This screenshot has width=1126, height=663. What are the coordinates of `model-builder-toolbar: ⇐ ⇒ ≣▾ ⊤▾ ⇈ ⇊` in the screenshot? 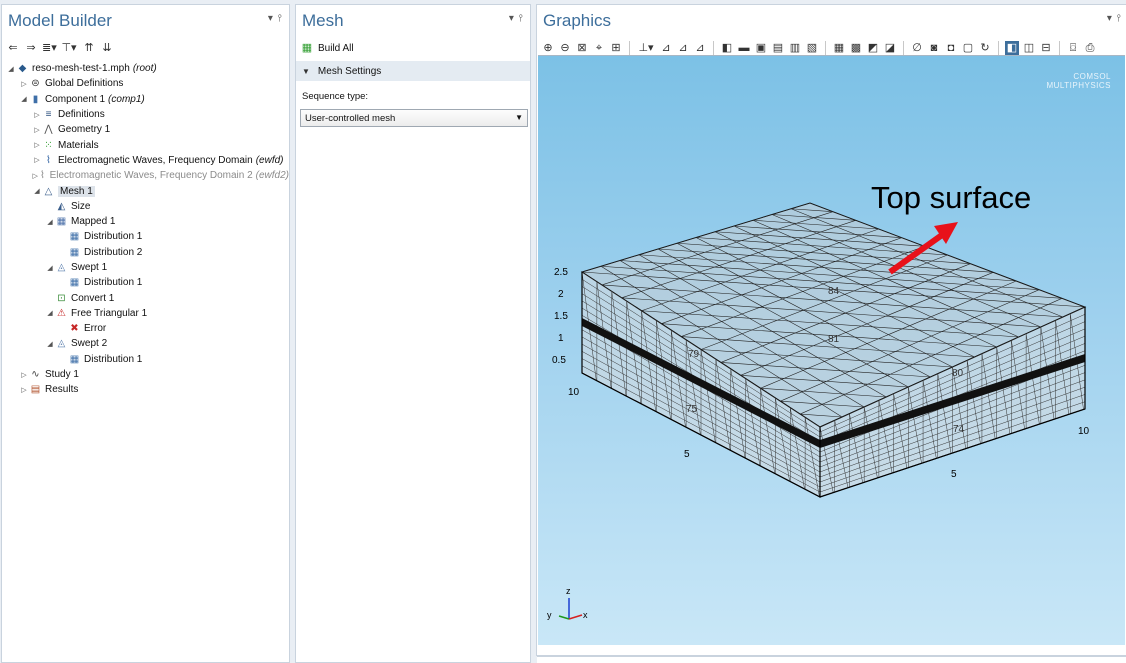 It's located at (60, 48).